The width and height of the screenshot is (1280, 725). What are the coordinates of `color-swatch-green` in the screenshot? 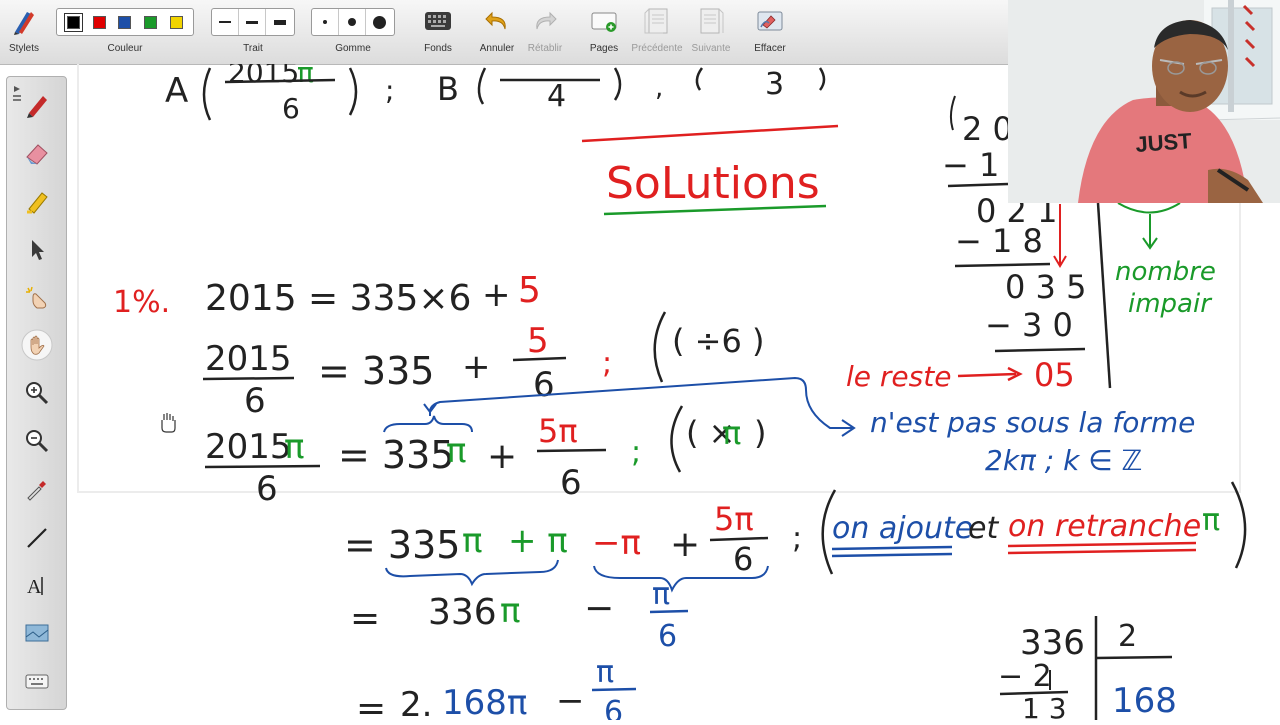 It's located at (151, 22).